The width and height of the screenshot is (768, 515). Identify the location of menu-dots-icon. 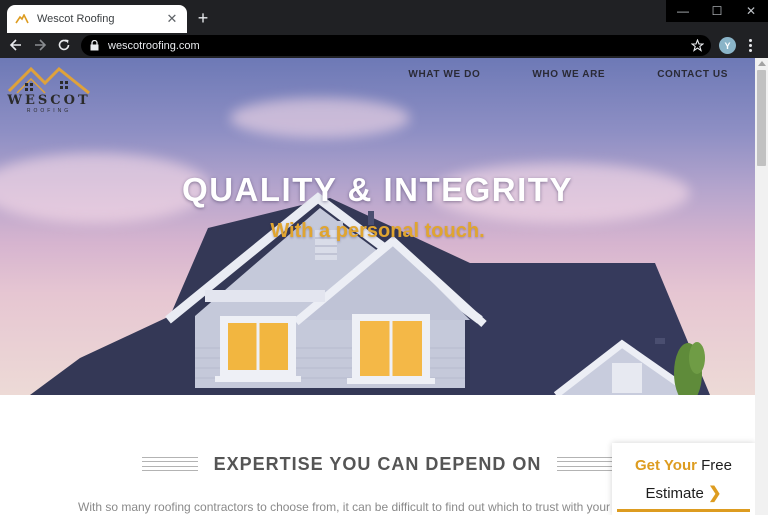
(750, 45).